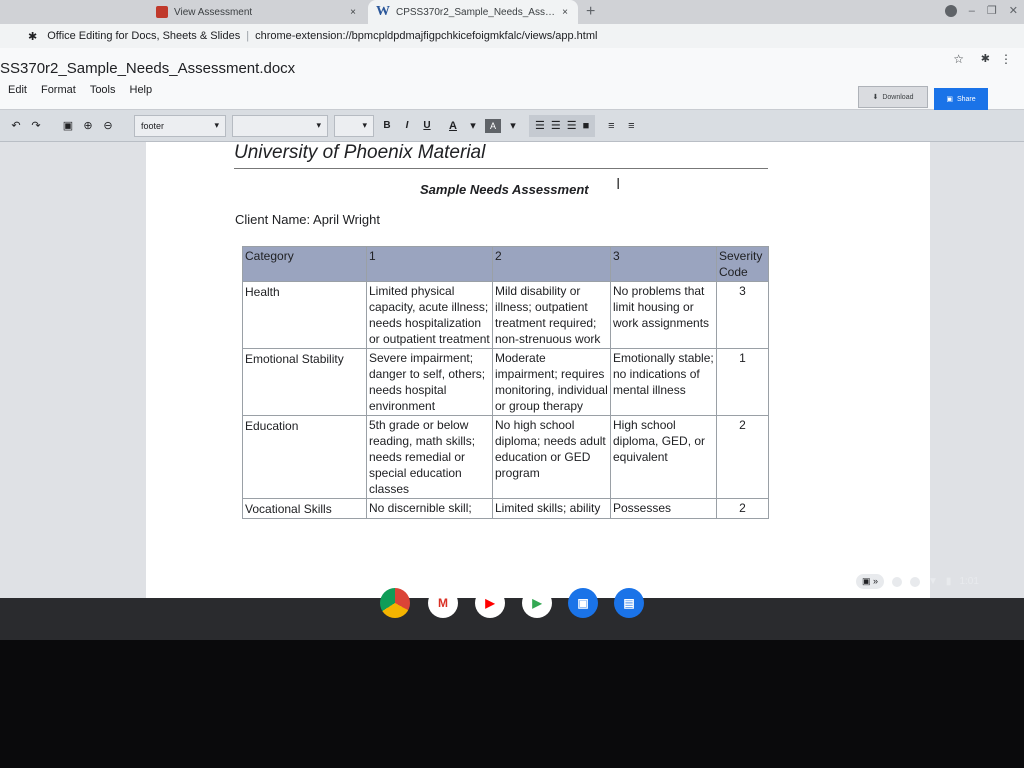 Image resolution: width=1024 pixels, height=768 pixels. I want to click on share-label: Share, so click(966, 99).